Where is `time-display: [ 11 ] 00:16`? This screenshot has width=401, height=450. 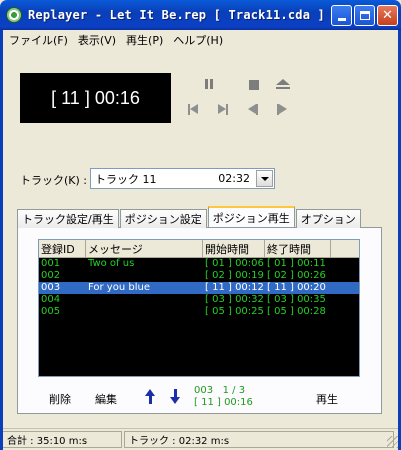 time-display: [ 11 ] 00:16 is located at coordinates (95, 98).